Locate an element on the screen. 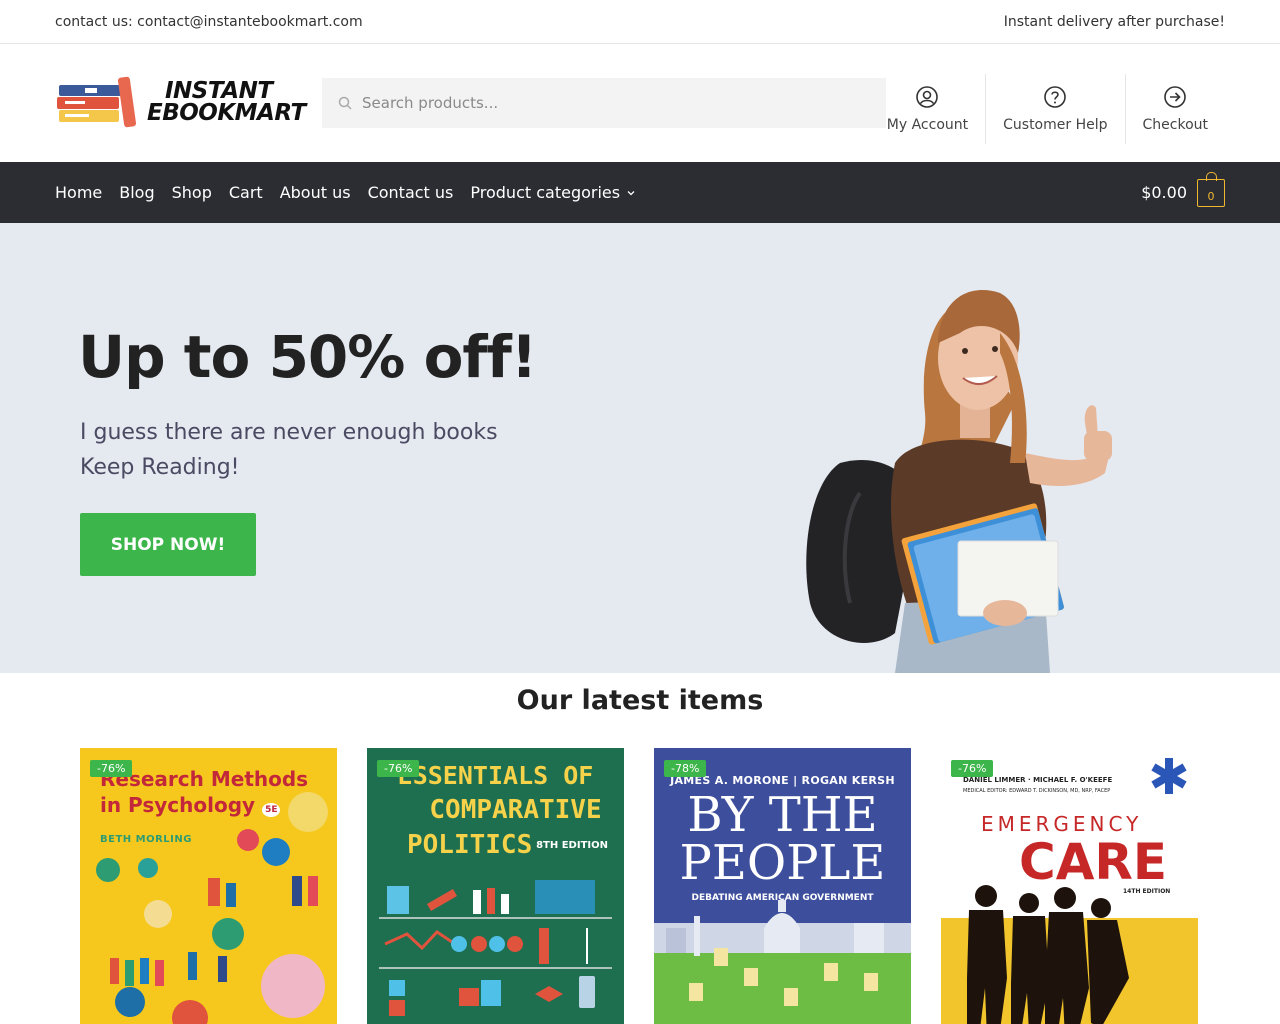 The height and width of the screenshot is (1024, 1280). cover-title-line-3-text: POLITICS is located at coordinates (470, 845).